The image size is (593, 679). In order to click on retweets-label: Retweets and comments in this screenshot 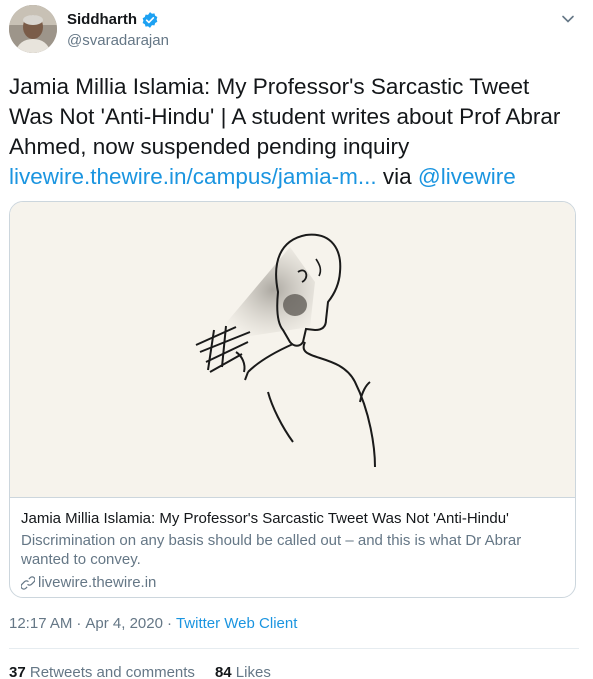, I will do `click(112, 671)`.